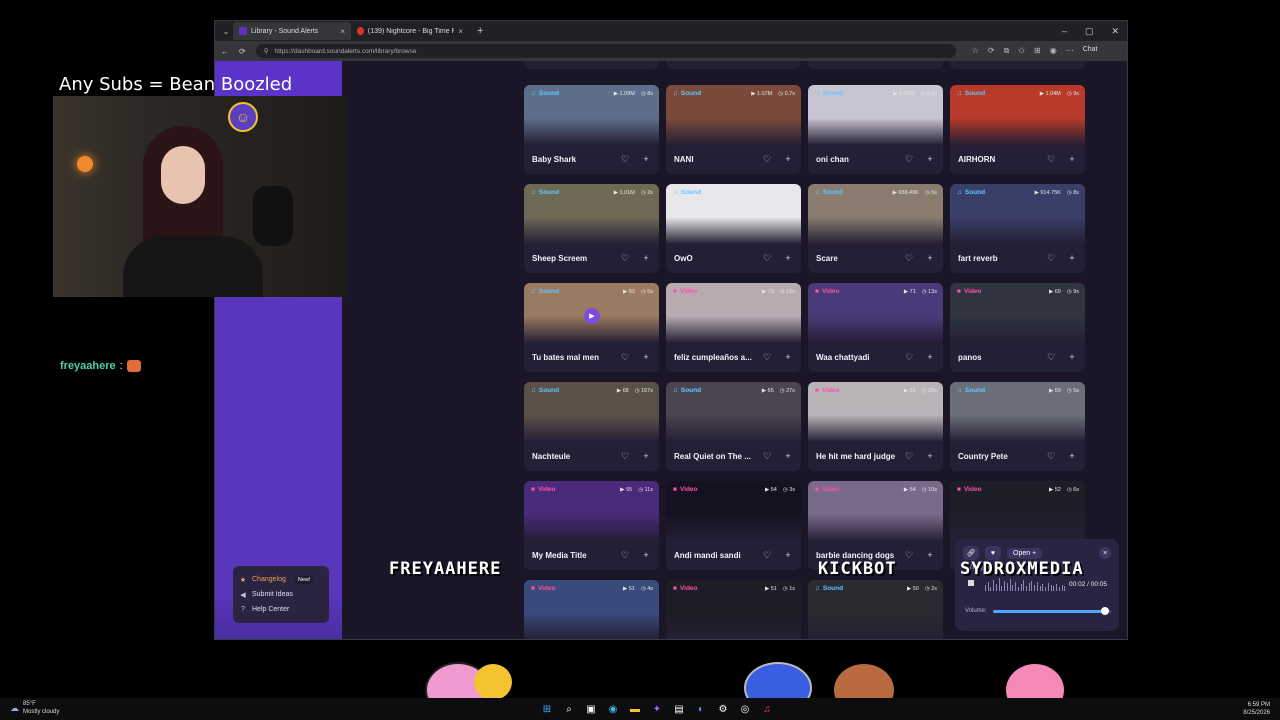 The image size is (1280, 720). What do you see at coordinates (1037, 51) in the screenshot?
I see `collections-icon: ⊞` at bounding box center [1037, 51].